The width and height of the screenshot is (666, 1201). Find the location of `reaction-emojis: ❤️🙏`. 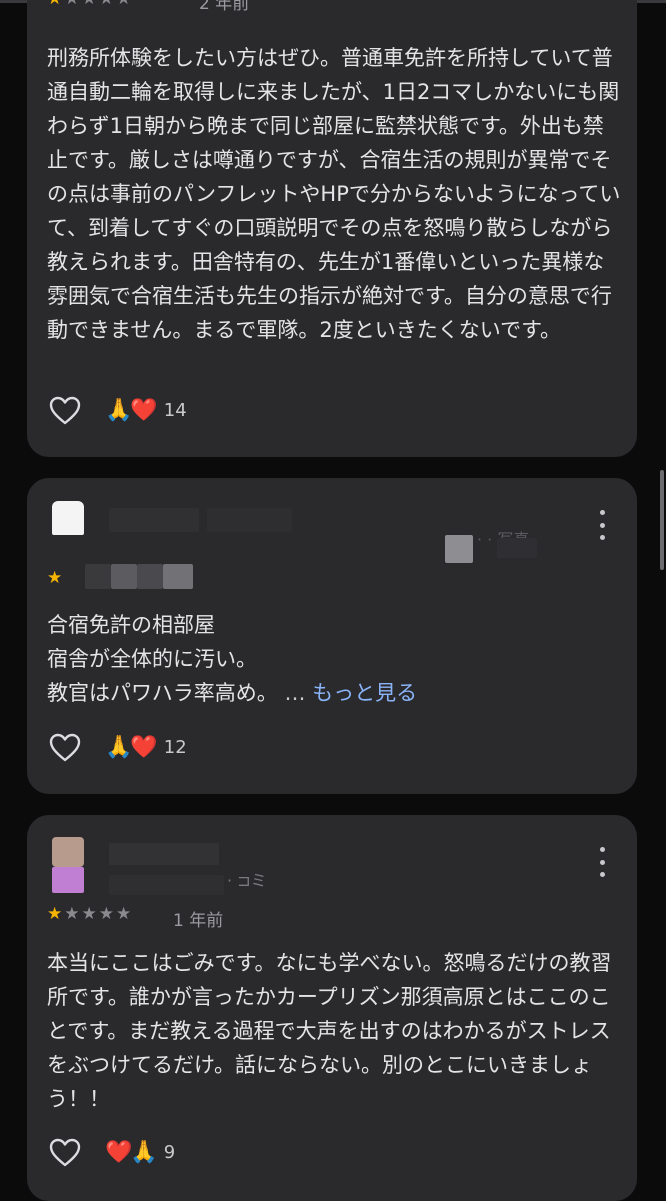

reaction-emojis: ❤️🙏 is located at coordinates (131, 1152).